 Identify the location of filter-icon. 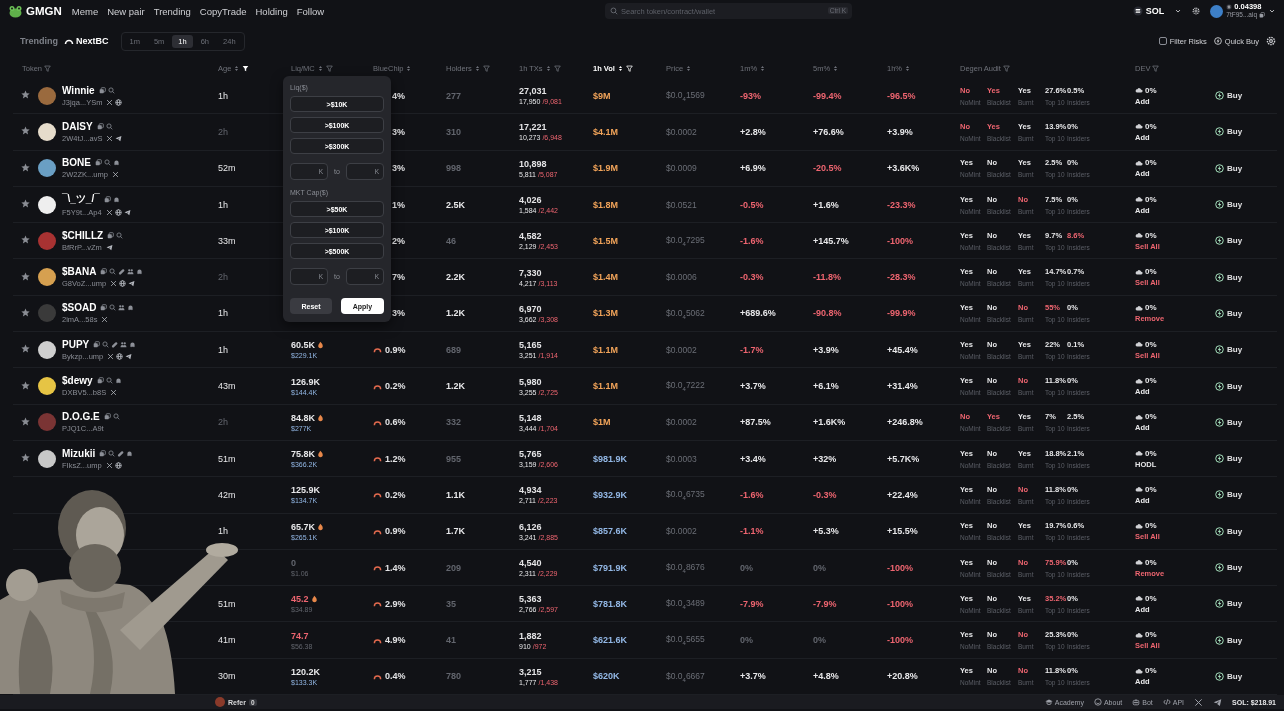
(246, 68).